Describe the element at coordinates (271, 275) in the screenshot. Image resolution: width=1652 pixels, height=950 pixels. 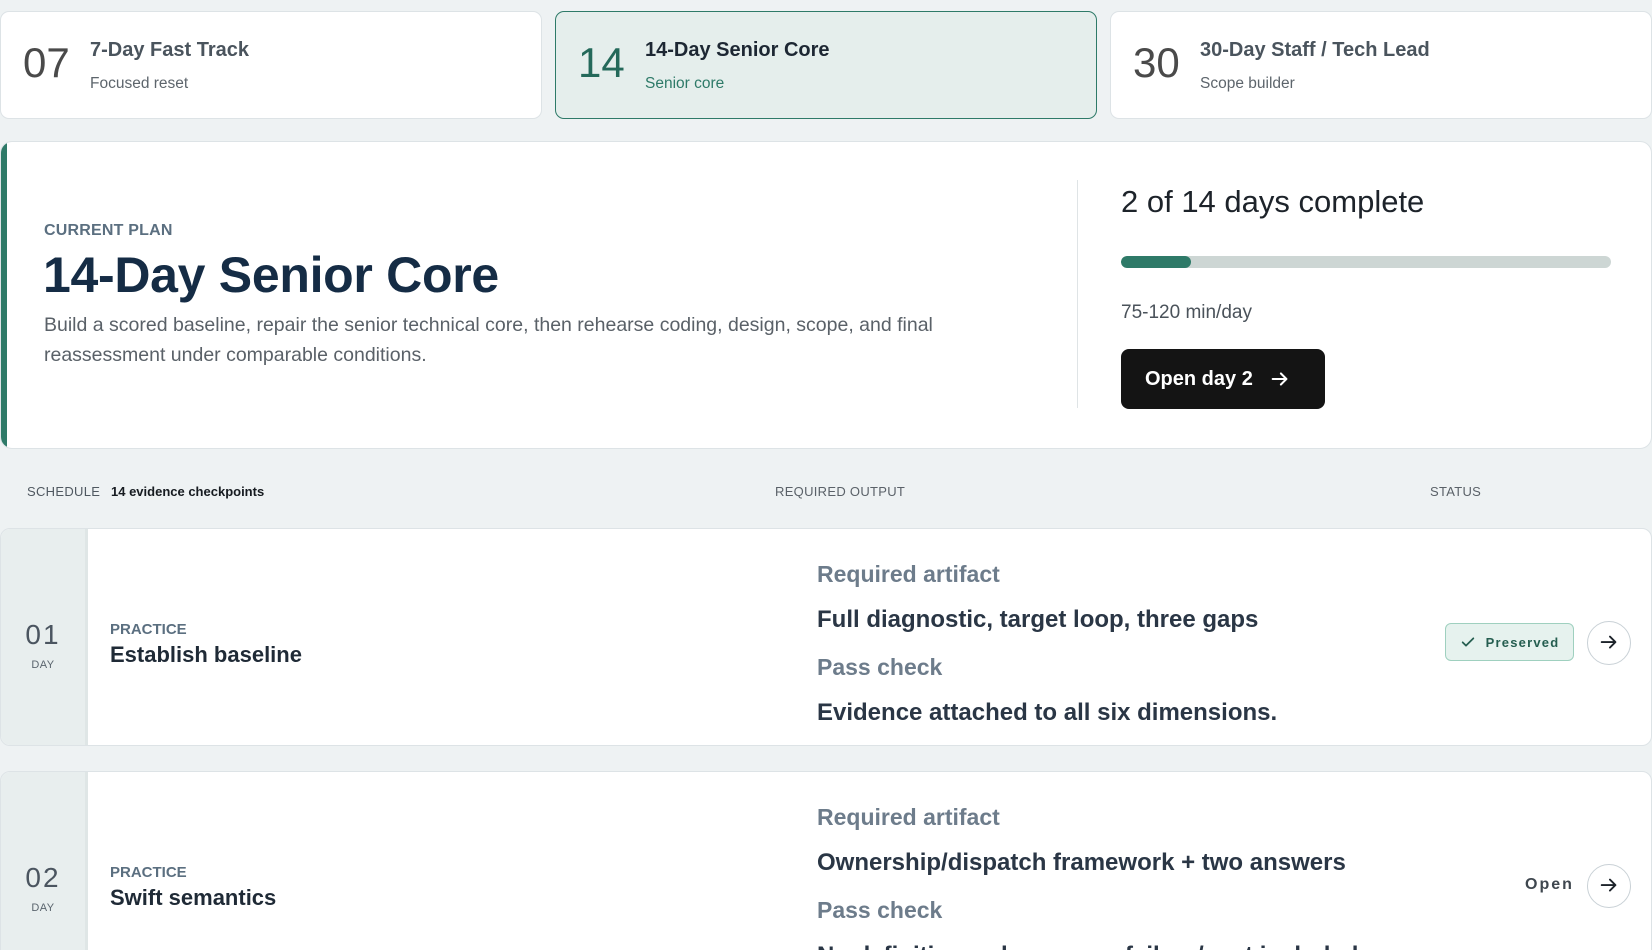
I see `current-plan-title: 14-Day Senior Core` at that location.